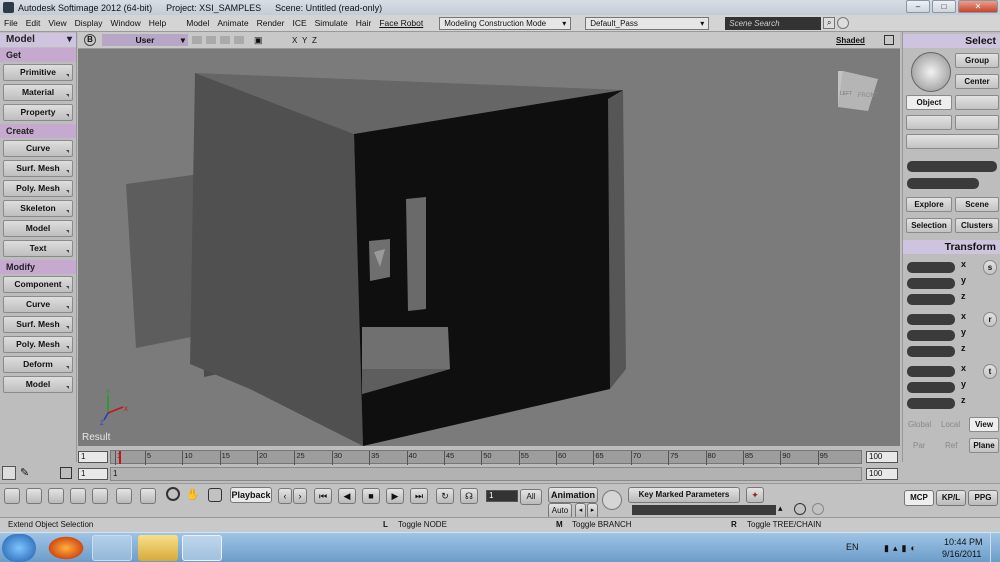  Describe the element at coordinates (961, 554) in the screenshot. I see `clock-date: 9/16/2011` at that location.